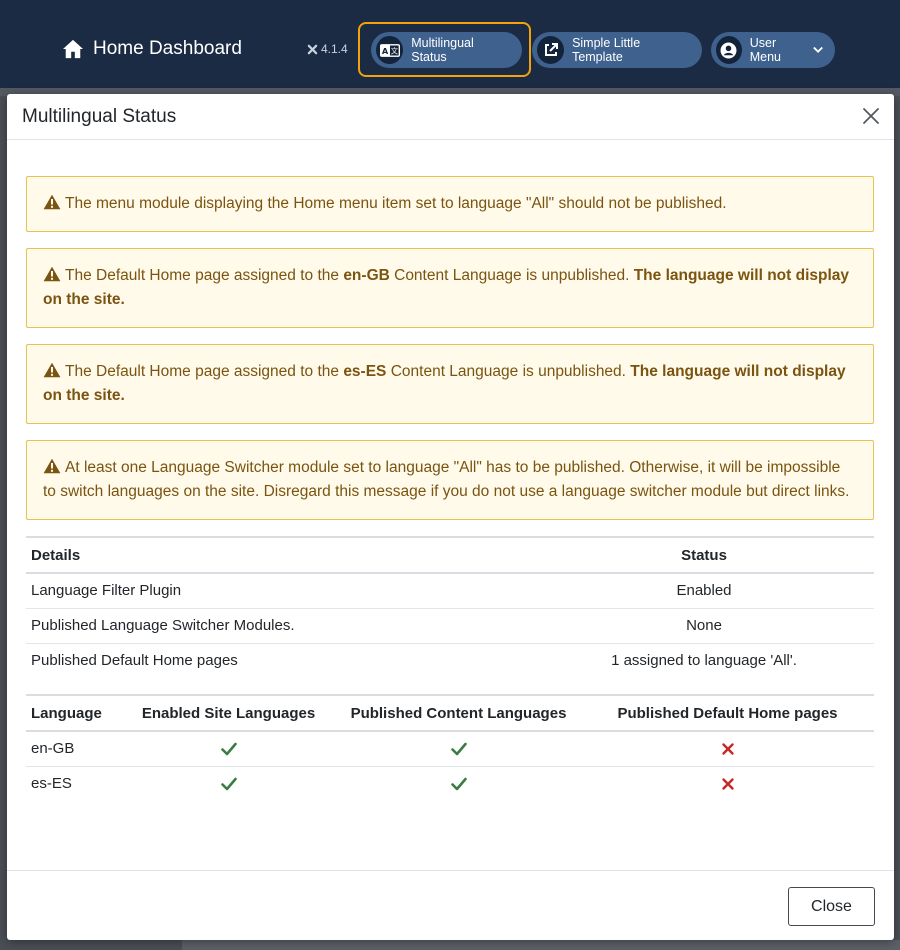 Image resolution: width=900 pixels, height=950 pixels. What do you see at coordinates (704, 555) in the screenshot?
I see `status-header: Status` at bounding box center [704, 555].